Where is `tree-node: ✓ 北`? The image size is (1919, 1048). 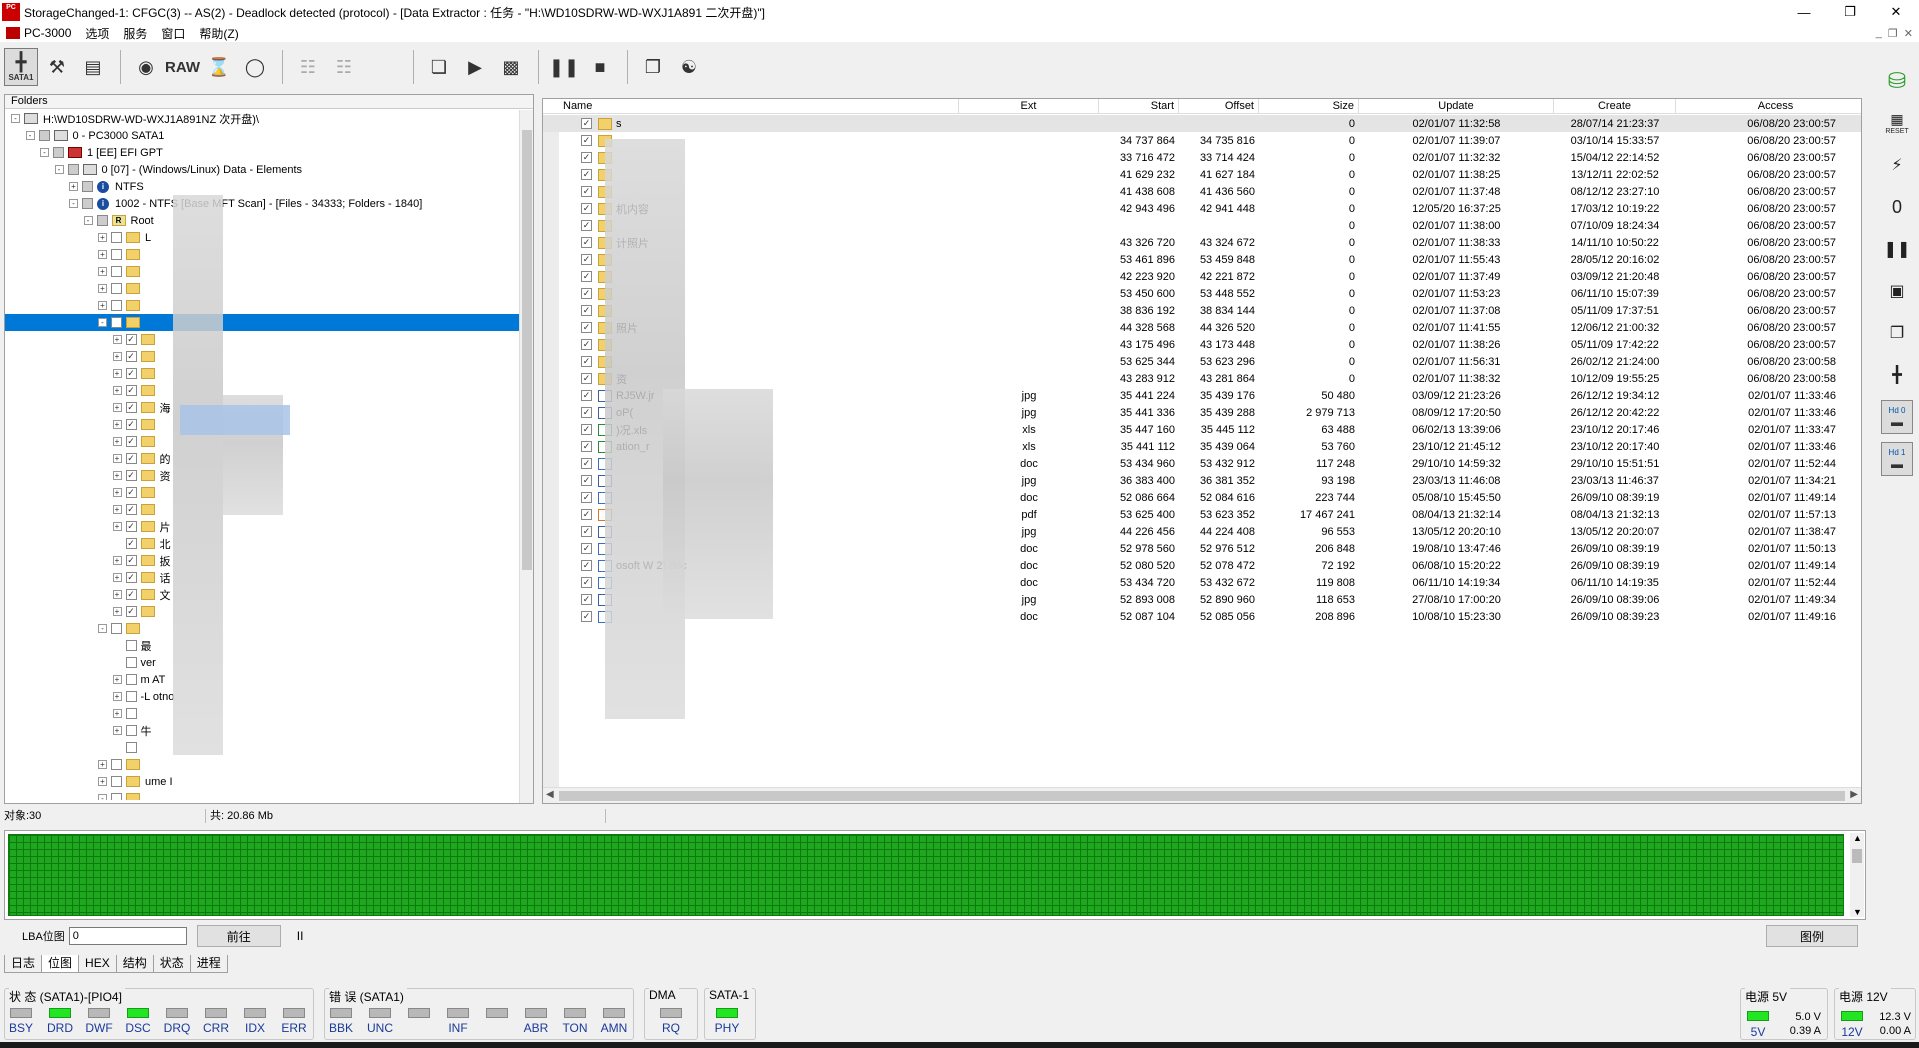
tree-node: ✓ 北 is located at coordinates (262, 543).